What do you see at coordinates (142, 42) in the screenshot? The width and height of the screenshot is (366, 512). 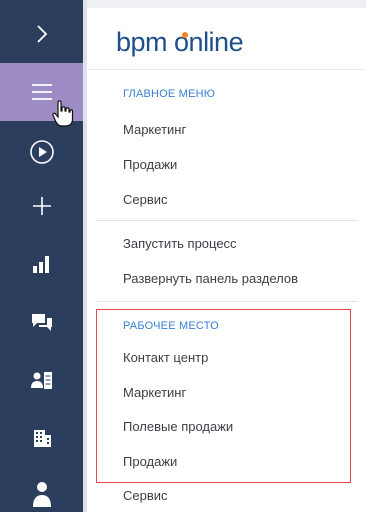 I see `logo-text-part1: bpm` at bounding box center [142, 42].